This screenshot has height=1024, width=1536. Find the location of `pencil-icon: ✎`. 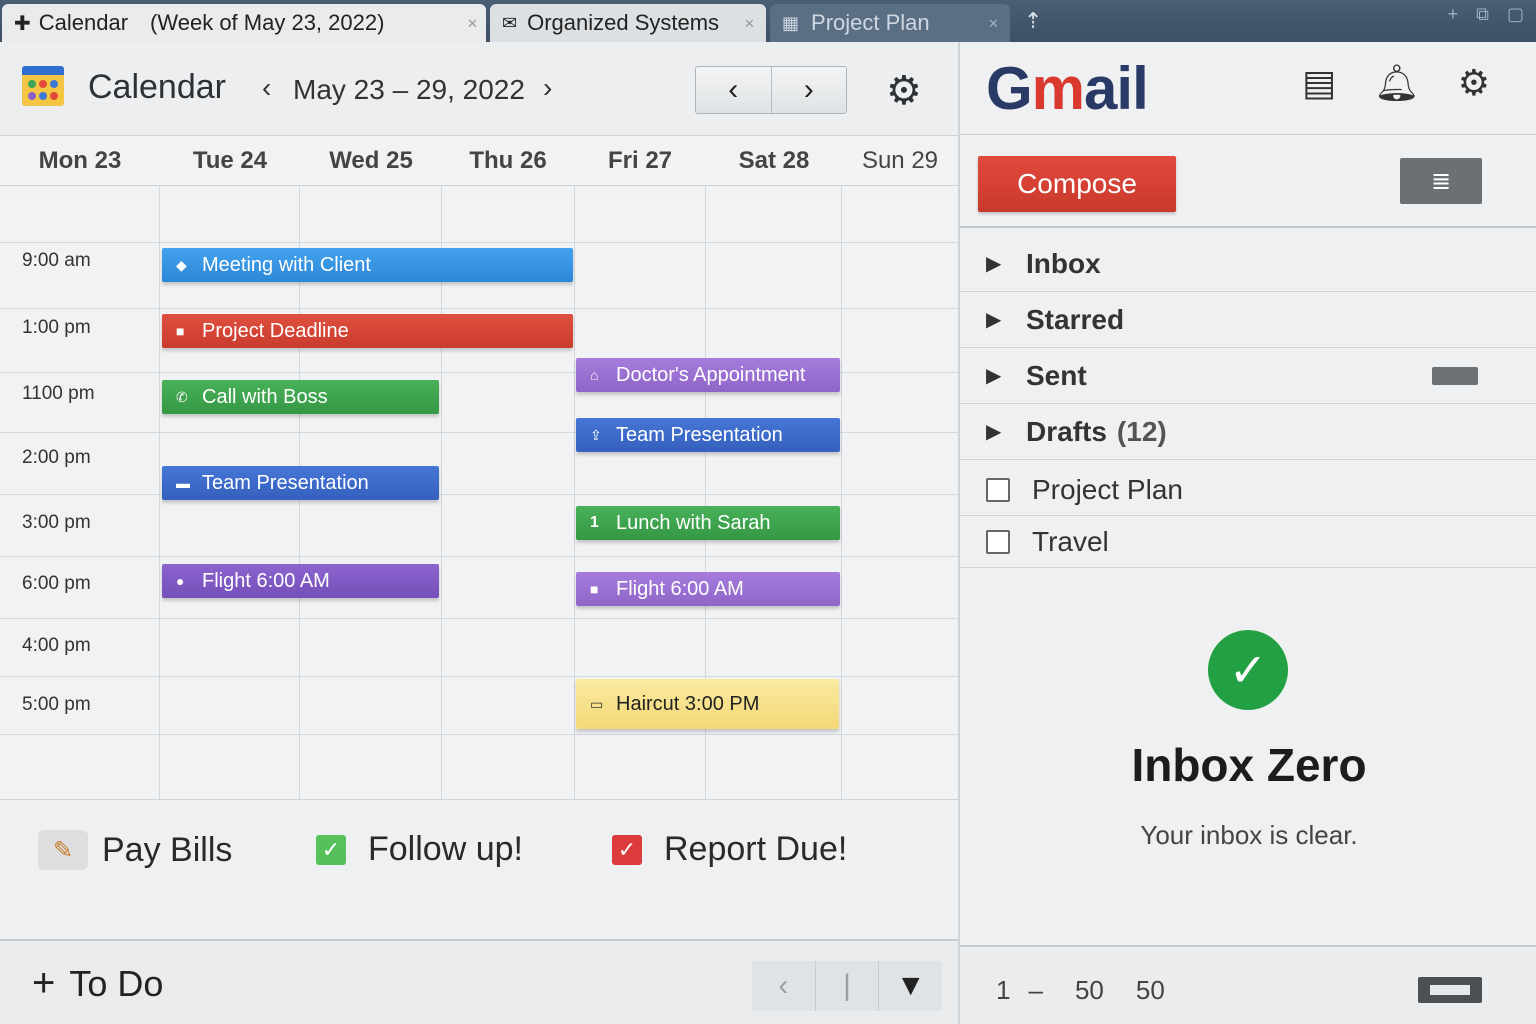

pencil-icon: ✎ is located at coordinates (63, 850).